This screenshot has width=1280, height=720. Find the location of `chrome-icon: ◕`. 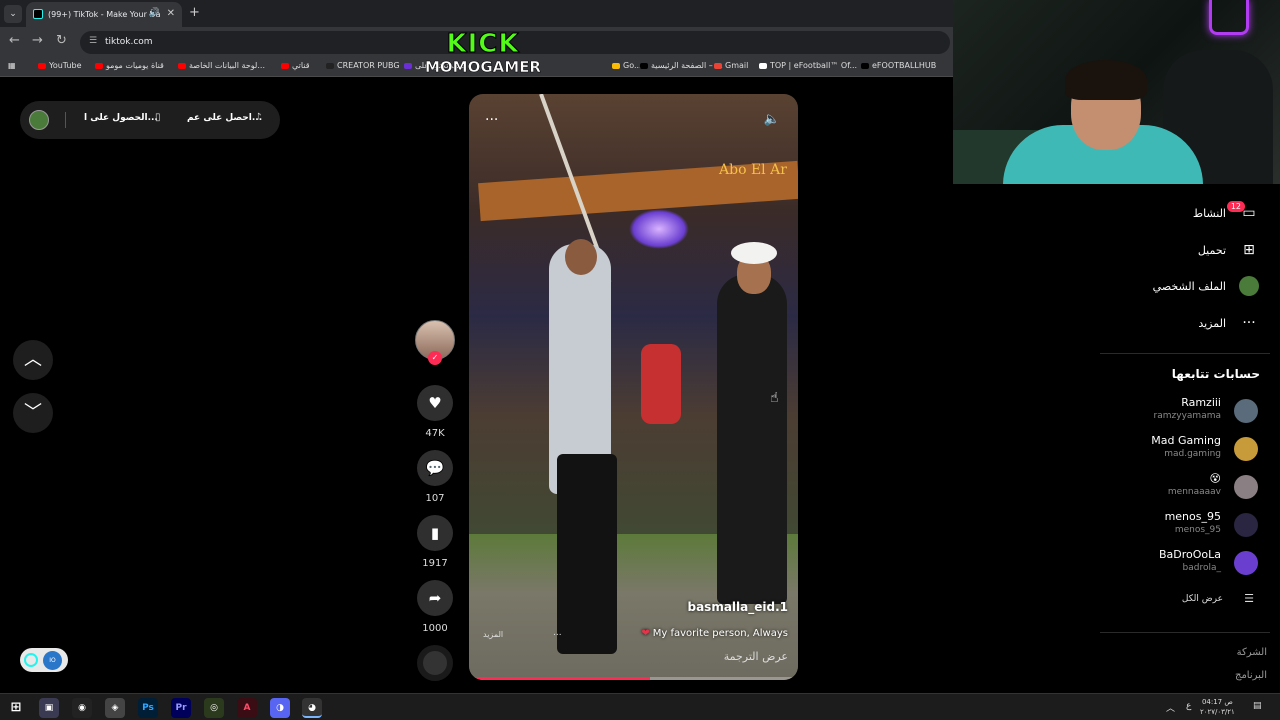

chrome-icon: ◕ is located at coordinates (312, 708).